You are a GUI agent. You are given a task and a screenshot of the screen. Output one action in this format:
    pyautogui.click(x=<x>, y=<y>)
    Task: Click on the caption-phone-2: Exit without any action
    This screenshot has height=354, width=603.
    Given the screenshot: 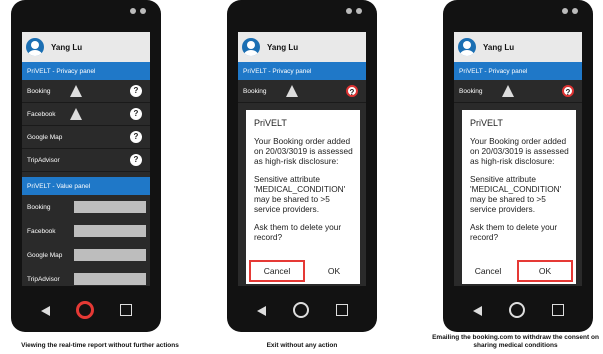 What is the action you would take?
    pyautogui.click(x=302, y=345)
    